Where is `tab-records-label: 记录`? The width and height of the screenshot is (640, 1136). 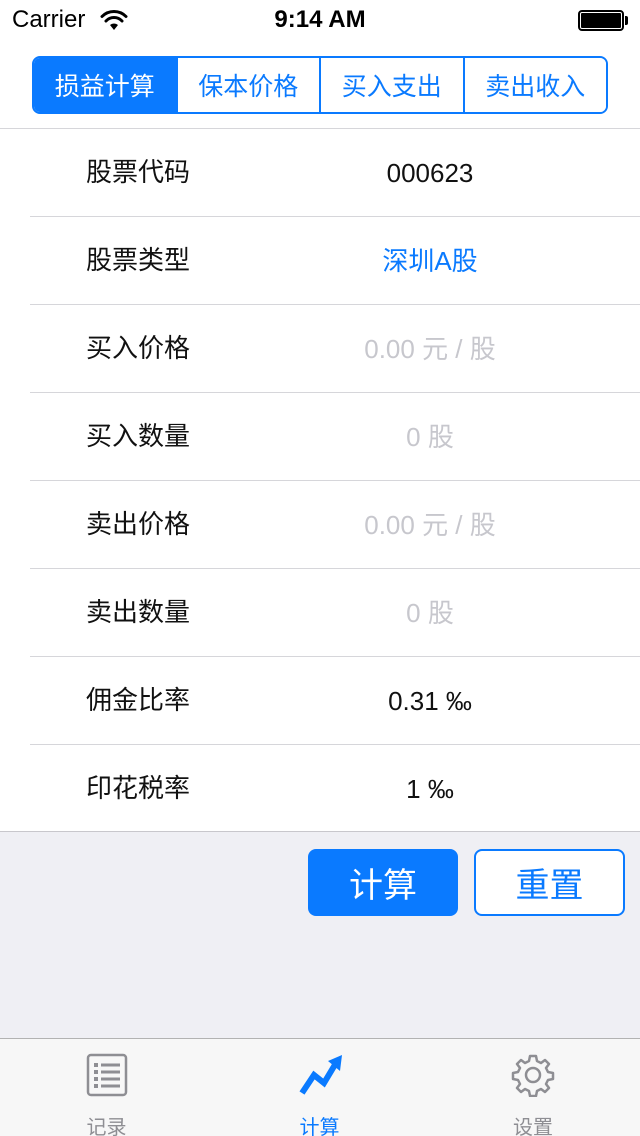
tab-records-label: 记录 is located at coordinates (106, 1125).